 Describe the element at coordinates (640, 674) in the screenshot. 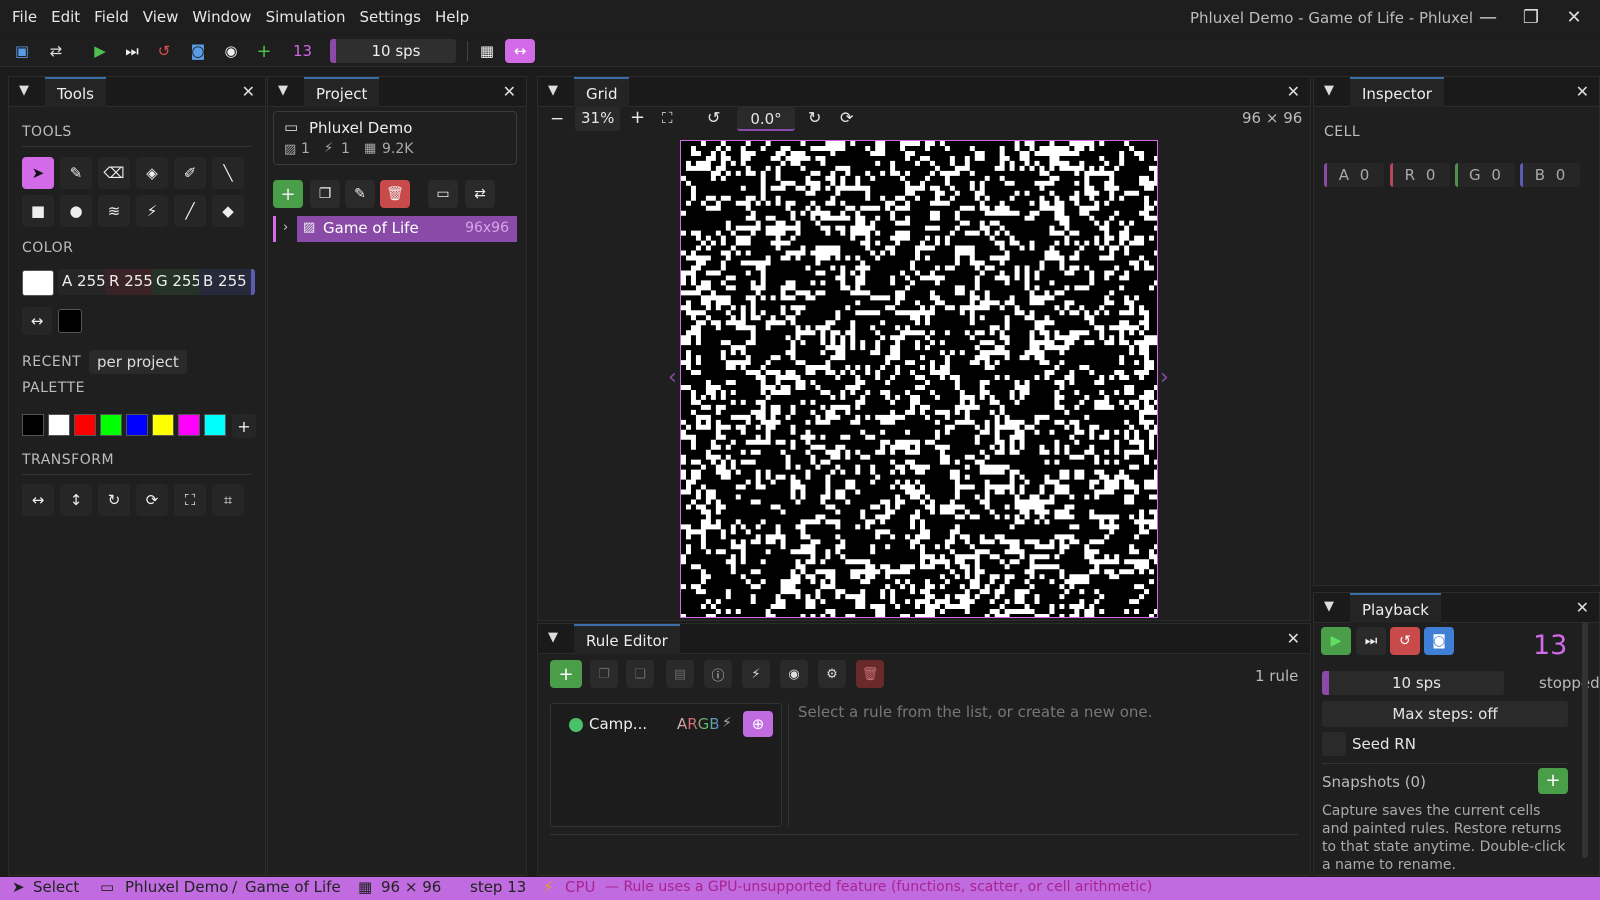

I see `paste-rule-button: ❏` at that location.